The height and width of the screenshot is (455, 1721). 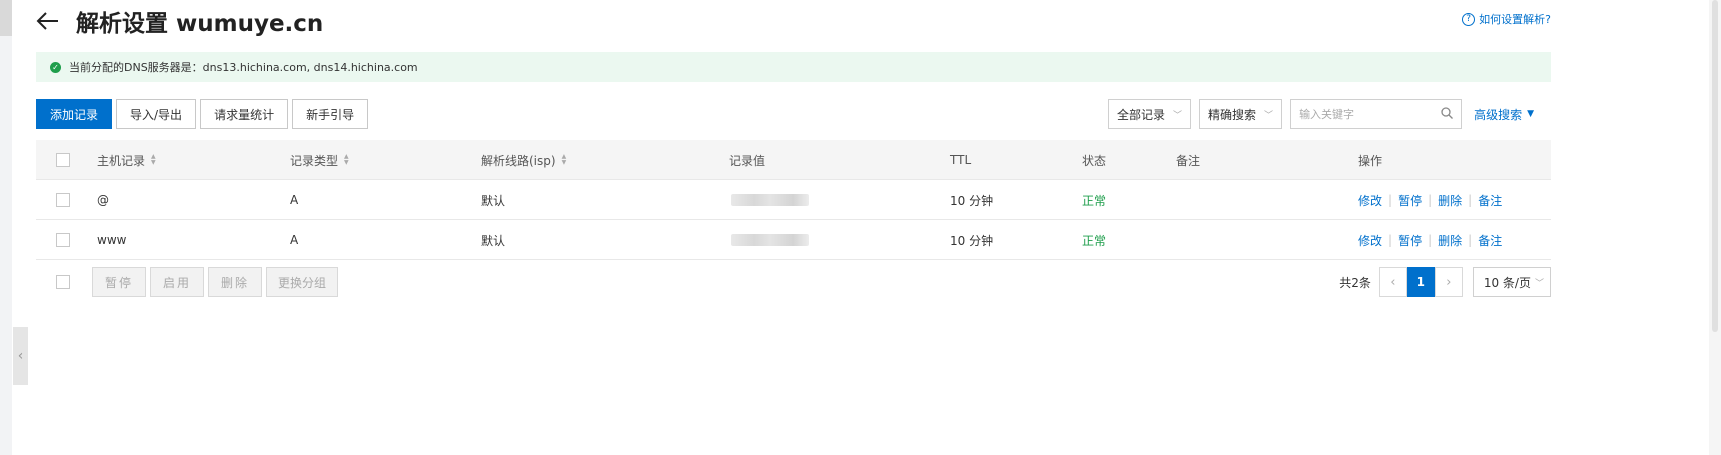 What do you see at coordinates (1364, 114) in the screenshot?
I see `keyword-search-input` at bounding box center [1364, 114].